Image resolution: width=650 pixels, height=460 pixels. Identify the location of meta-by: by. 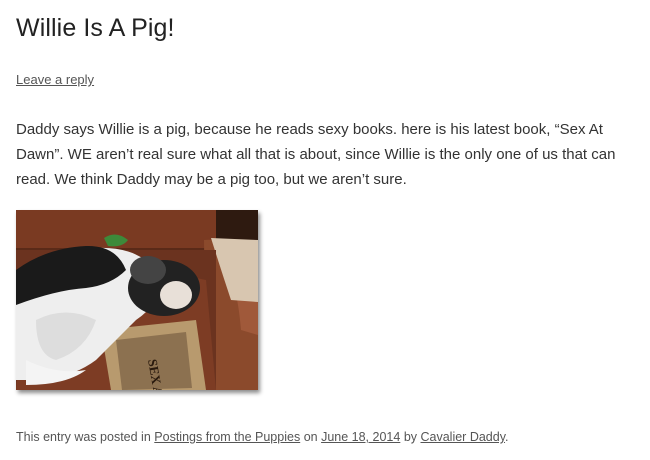
(410, 437).